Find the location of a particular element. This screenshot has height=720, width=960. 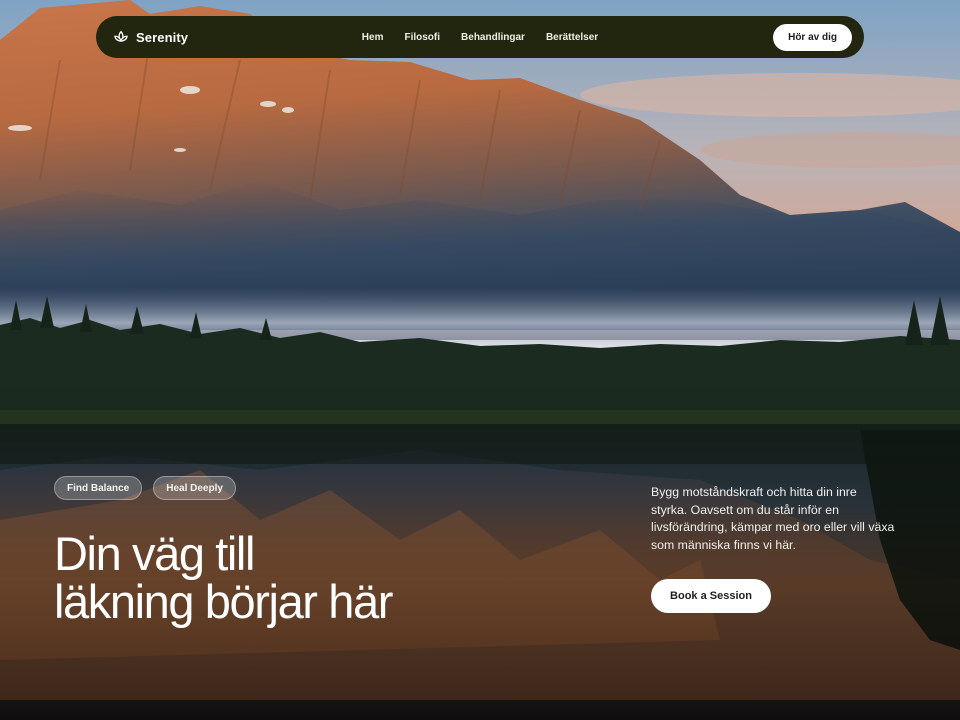

hero-headline: Din väg till läkning börjar här is located at coordinates (264, 578).